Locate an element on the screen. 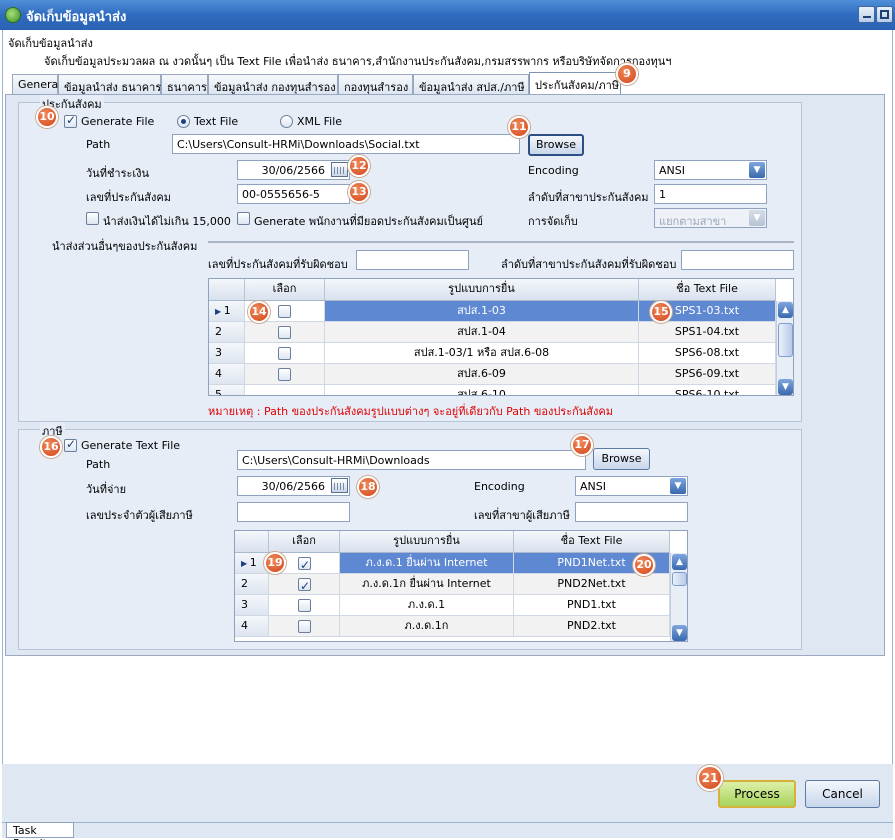 The width and height of the screenshot is (895, 840). branch-seq-label: ลำดับที่สาขาประกันสังคม is located at coordinates (588, 197).